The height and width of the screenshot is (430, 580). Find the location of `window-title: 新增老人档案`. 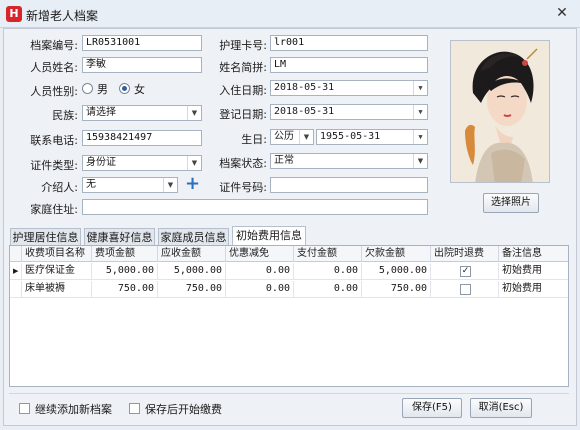

window-title: 新增老人档案 is located at coordinates (62, 16).